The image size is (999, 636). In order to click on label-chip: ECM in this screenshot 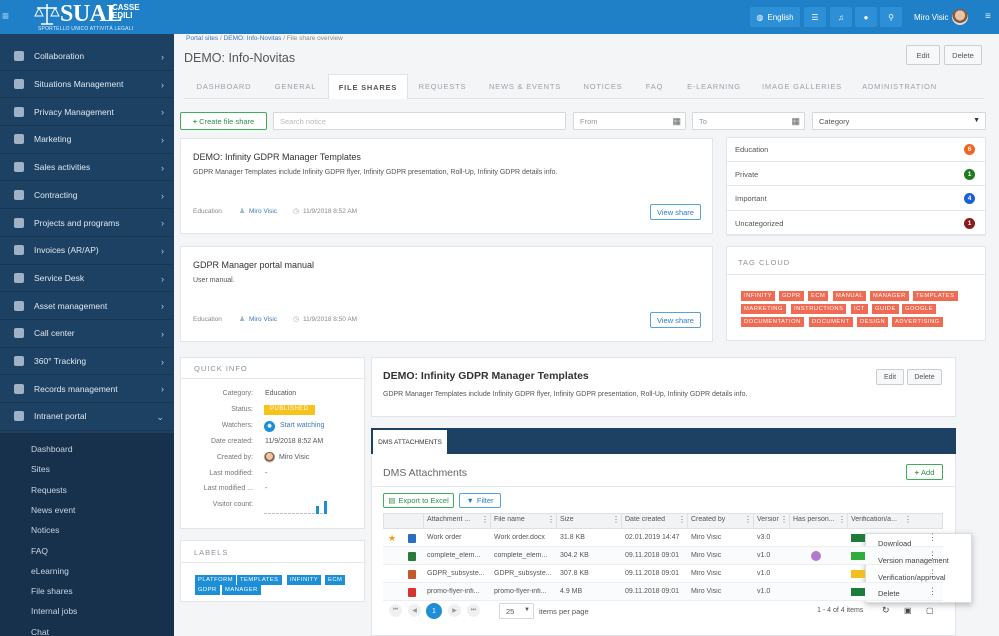, I will do `click(335, 580)`.